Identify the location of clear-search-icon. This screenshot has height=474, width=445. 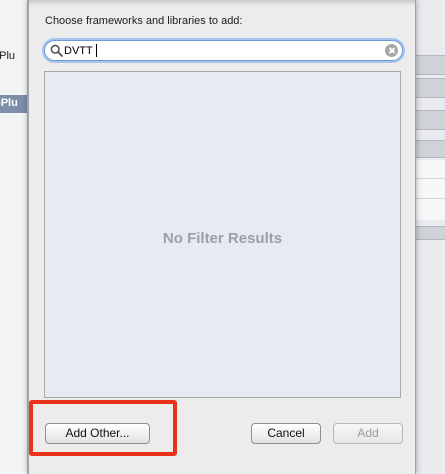
(391, 50).